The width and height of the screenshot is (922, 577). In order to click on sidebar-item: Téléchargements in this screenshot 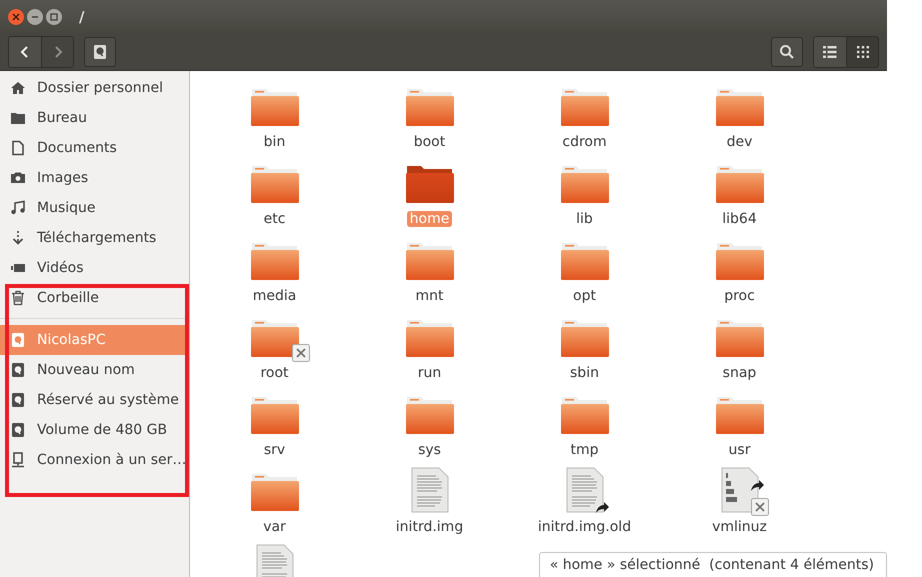, I will do `click(94, 238)`.